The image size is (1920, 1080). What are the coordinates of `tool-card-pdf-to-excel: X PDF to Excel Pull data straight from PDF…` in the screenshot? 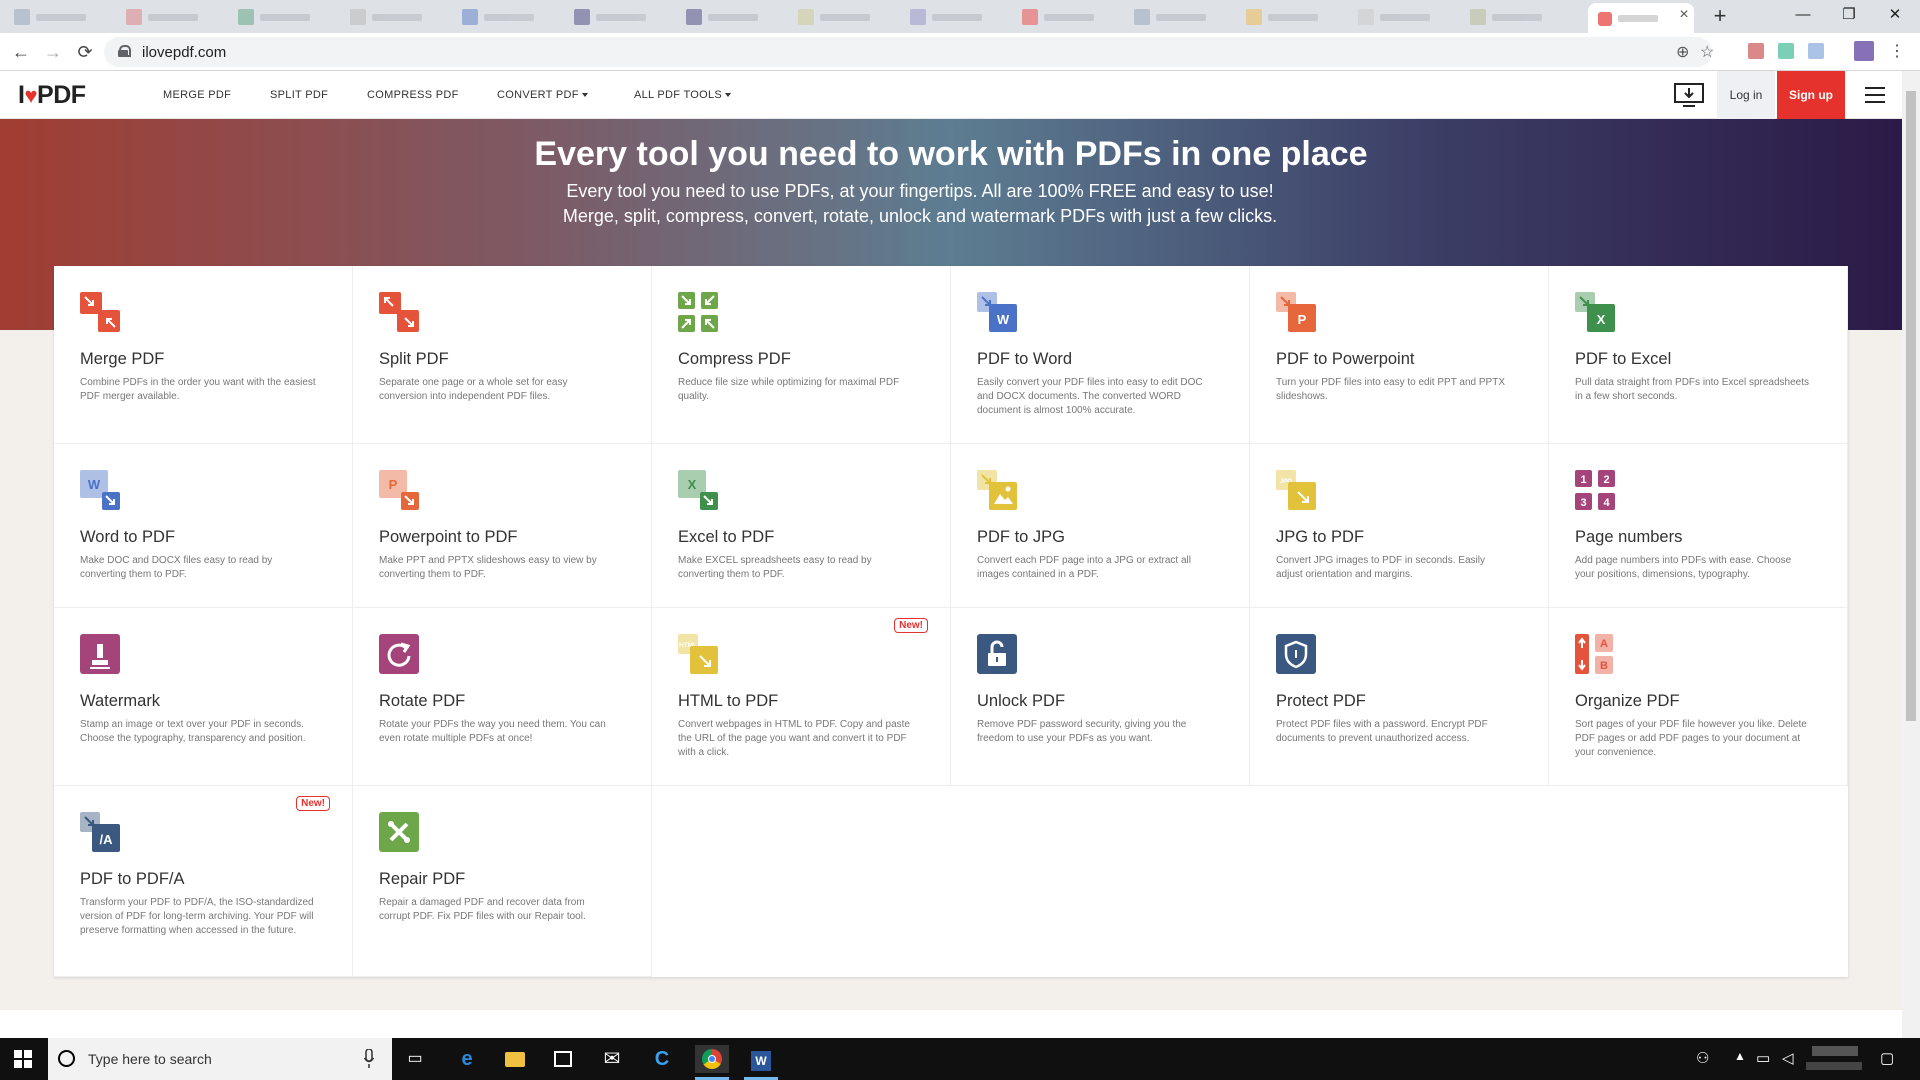 It's located at (1698, 355).